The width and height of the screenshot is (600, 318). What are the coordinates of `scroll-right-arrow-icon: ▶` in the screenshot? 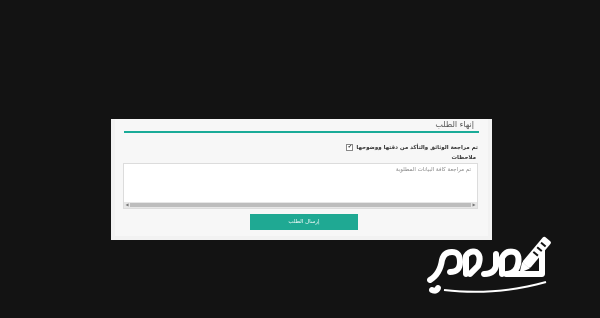 It's located at (474, 205).